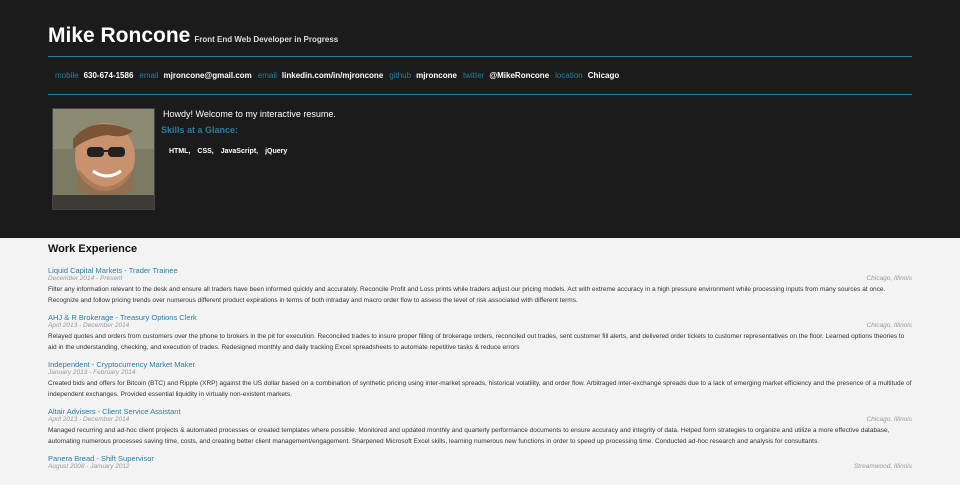  Describe the element at coordinates (882, 466) in the screenshot. I see `job-location: Streamwood, Illinois` at that location.